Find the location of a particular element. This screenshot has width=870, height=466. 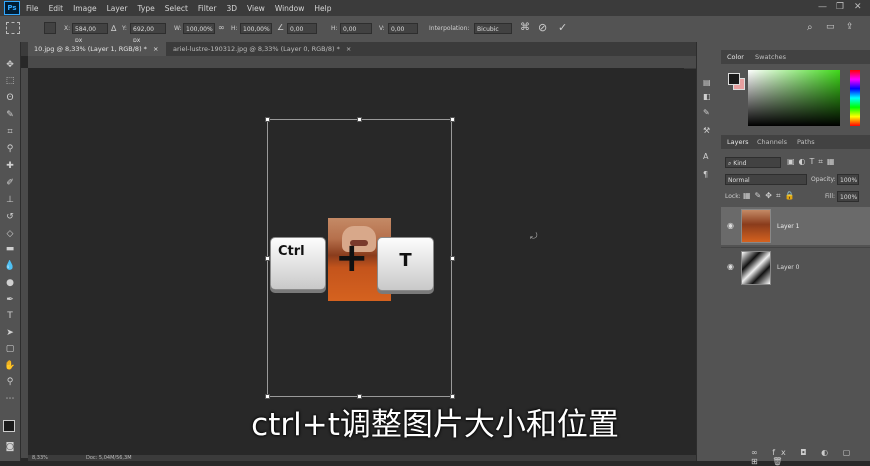

vskew-label: V: is located at coordinates (382, 28).